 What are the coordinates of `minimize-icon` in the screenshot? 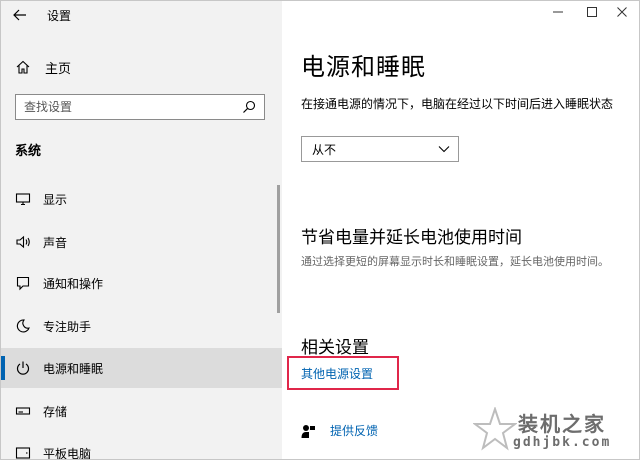 It's located at (558, 12).